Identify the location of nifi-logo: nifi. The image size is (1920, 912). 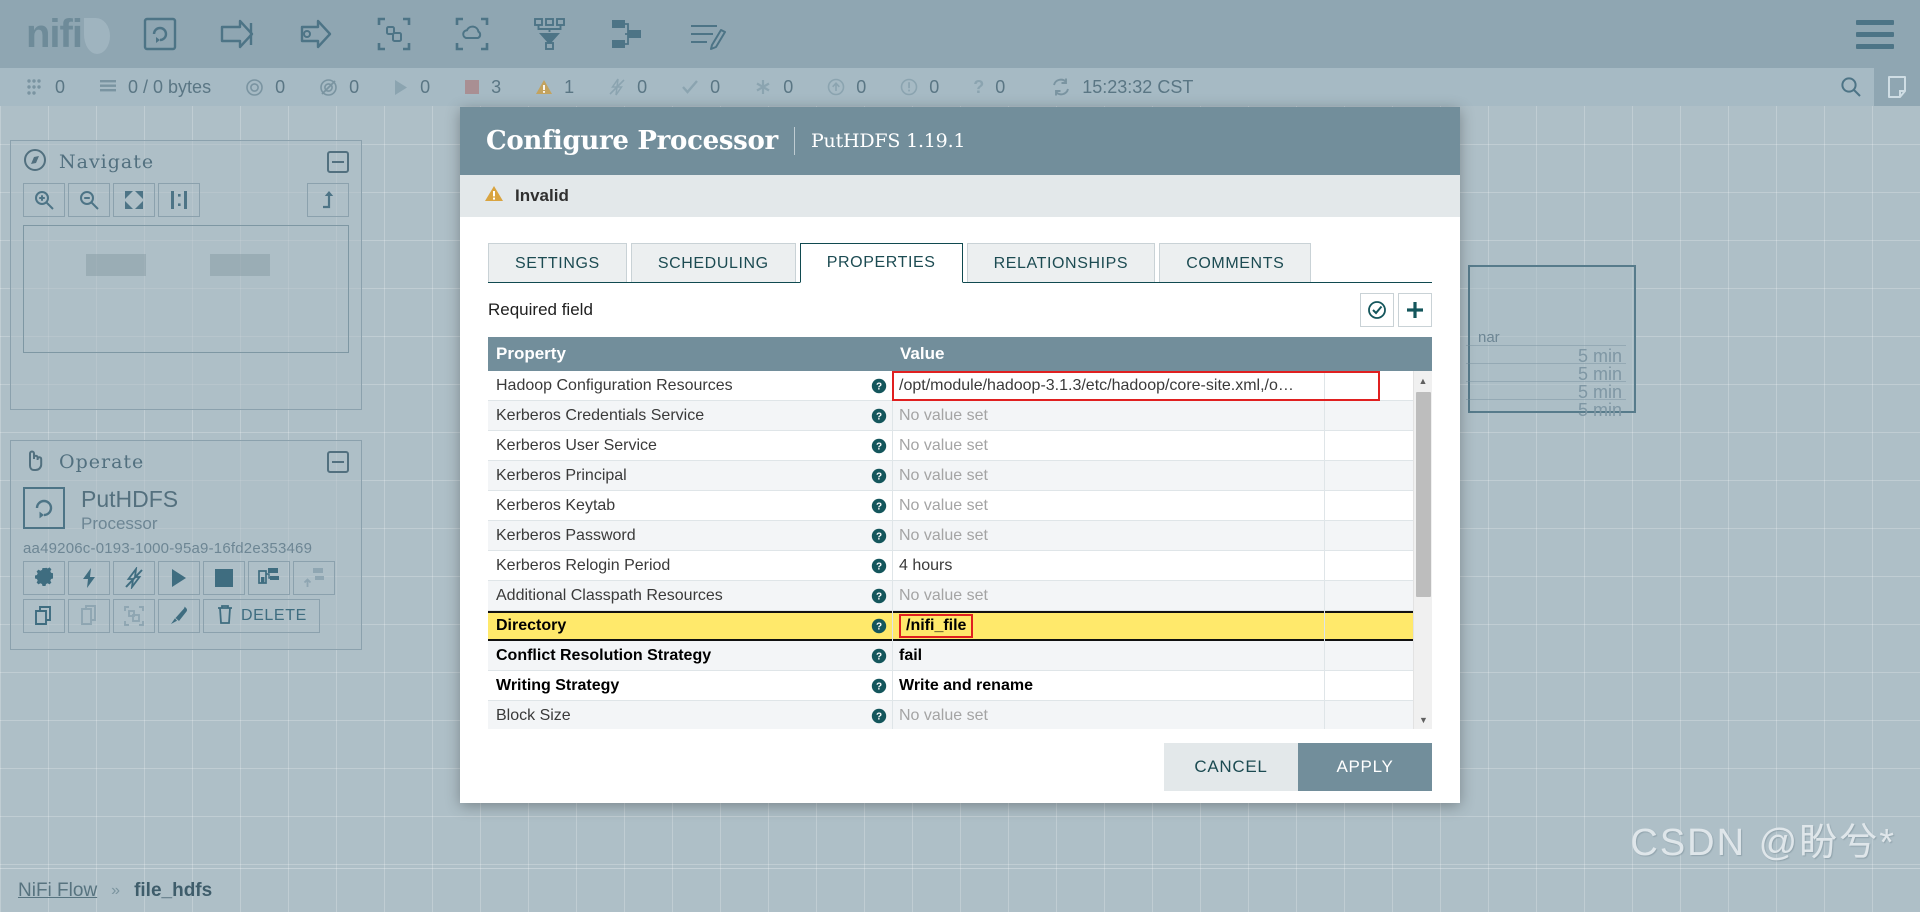
(68, 34).